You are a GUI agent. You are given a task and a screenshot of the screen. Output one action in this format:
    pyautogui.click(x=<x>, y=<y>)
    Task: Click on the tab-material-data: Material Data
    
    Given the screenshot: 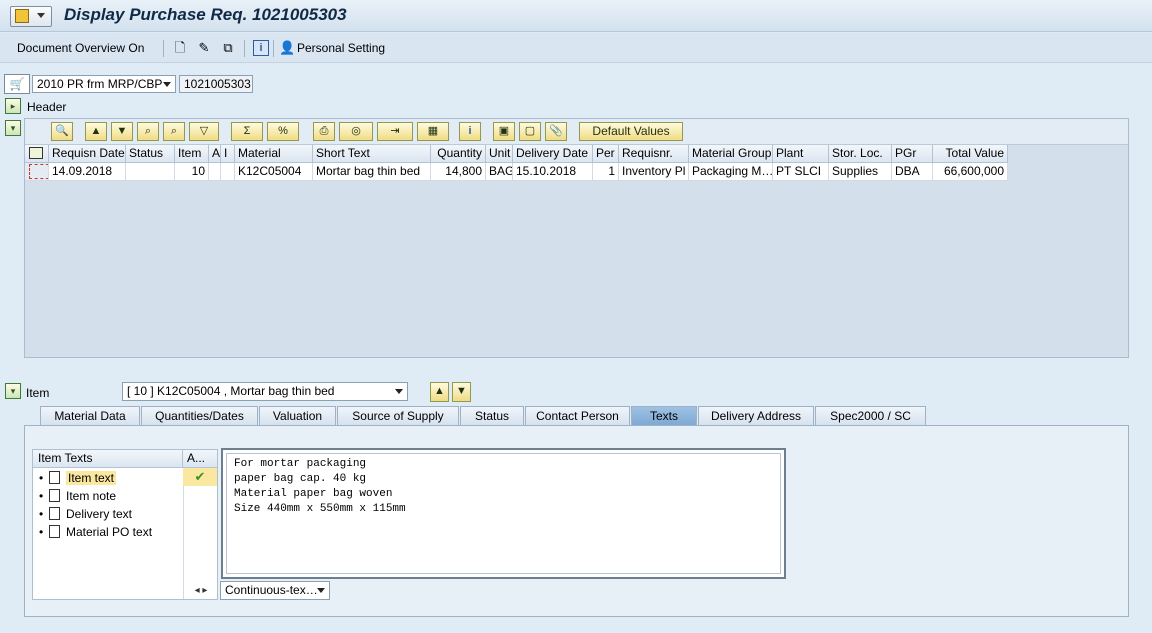 What is the action you would take?
    pyautogui.click(x=90, y=415)
    